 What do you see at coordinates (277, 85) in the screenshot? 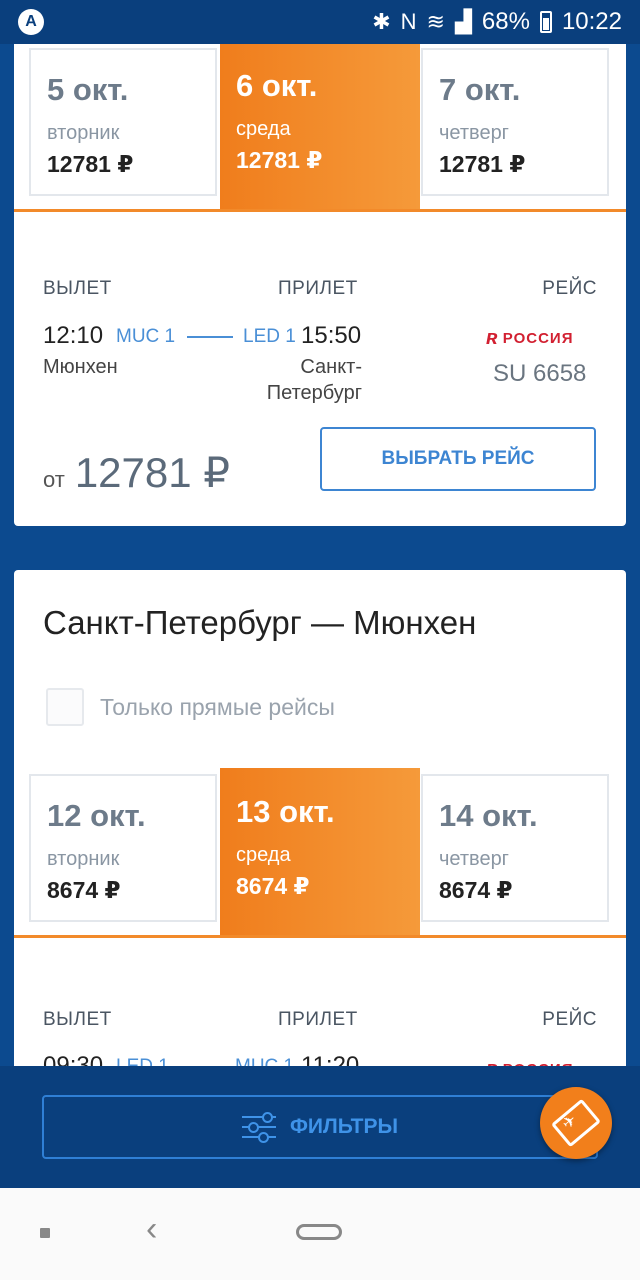
I see `date-day: 6 окт.` at bounding box center [277, 85].